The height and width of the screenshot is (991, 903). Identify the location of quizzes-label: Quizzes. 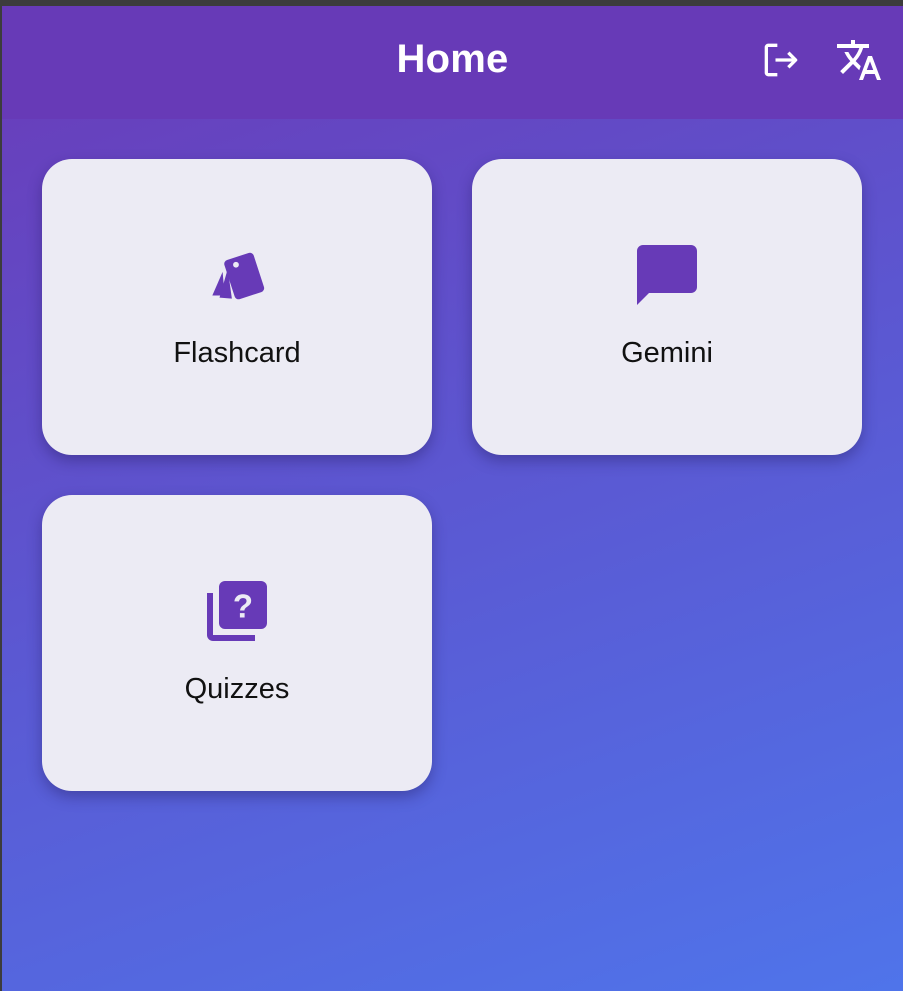
(237, 689).